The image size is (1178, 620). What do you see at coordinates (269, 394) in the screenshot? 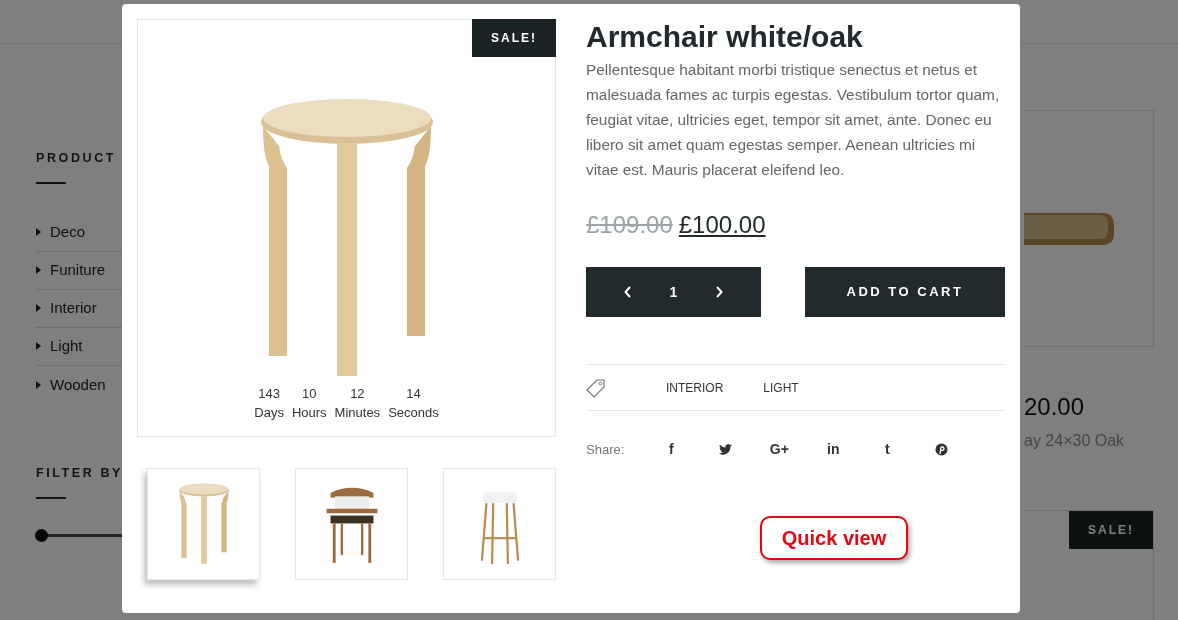
I see `countdown-value: 143` at bounding box center [269, 394].